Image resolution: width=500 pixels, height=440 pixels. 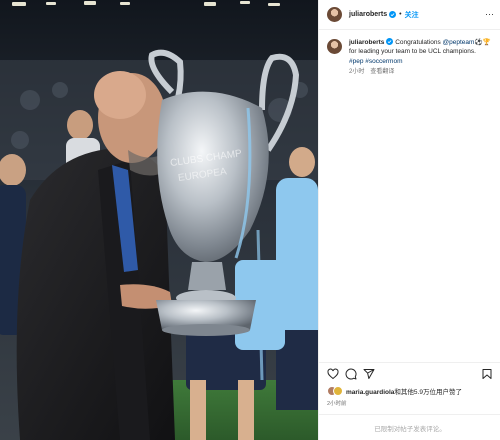 What do you see at coordinates (337, 404) in the screenshot?
I see `post-time-ago: 2小时前` at bounding box center [337, 404].